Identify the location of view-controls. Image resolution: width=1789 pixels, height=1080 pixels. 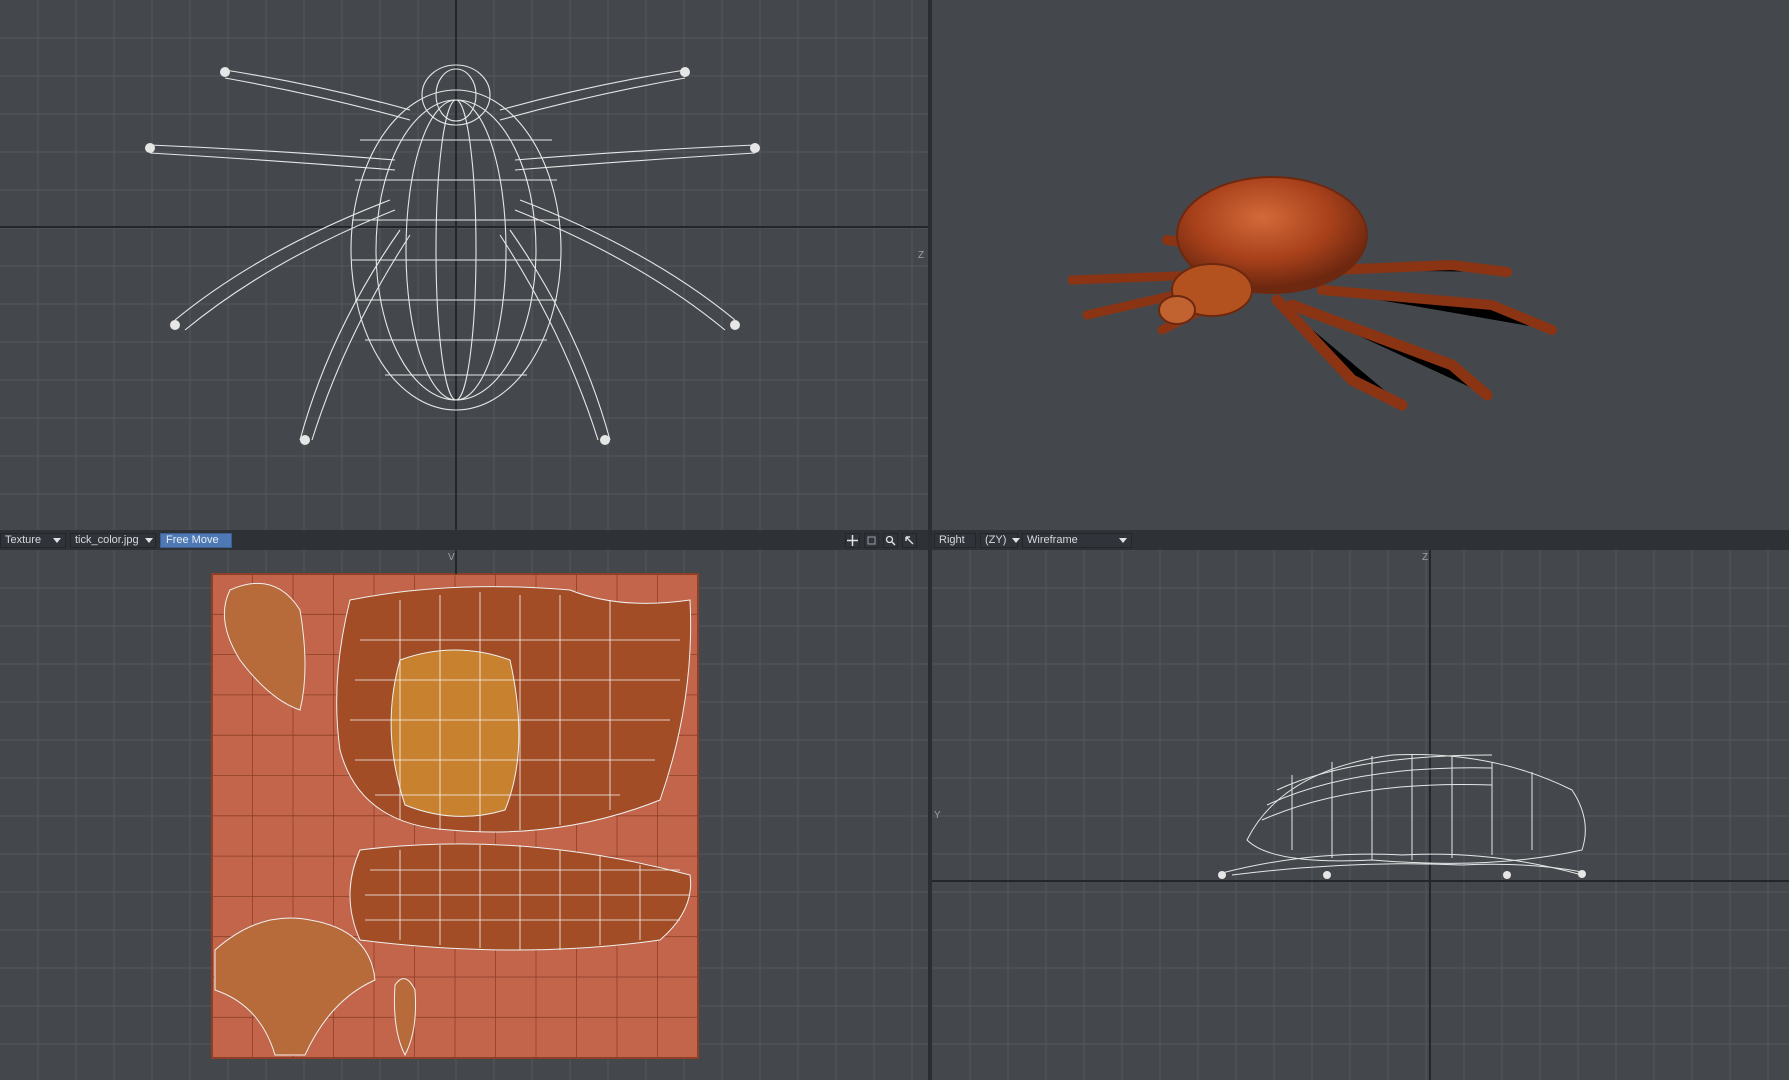
(881, 540).